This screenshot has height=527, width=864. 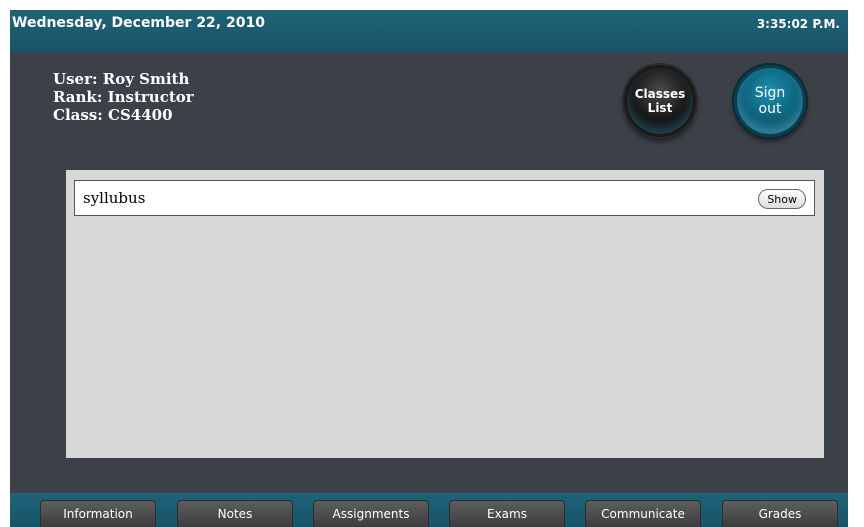 I want to click on user-name: User: Roy Smith, so click(x=121, y=79).